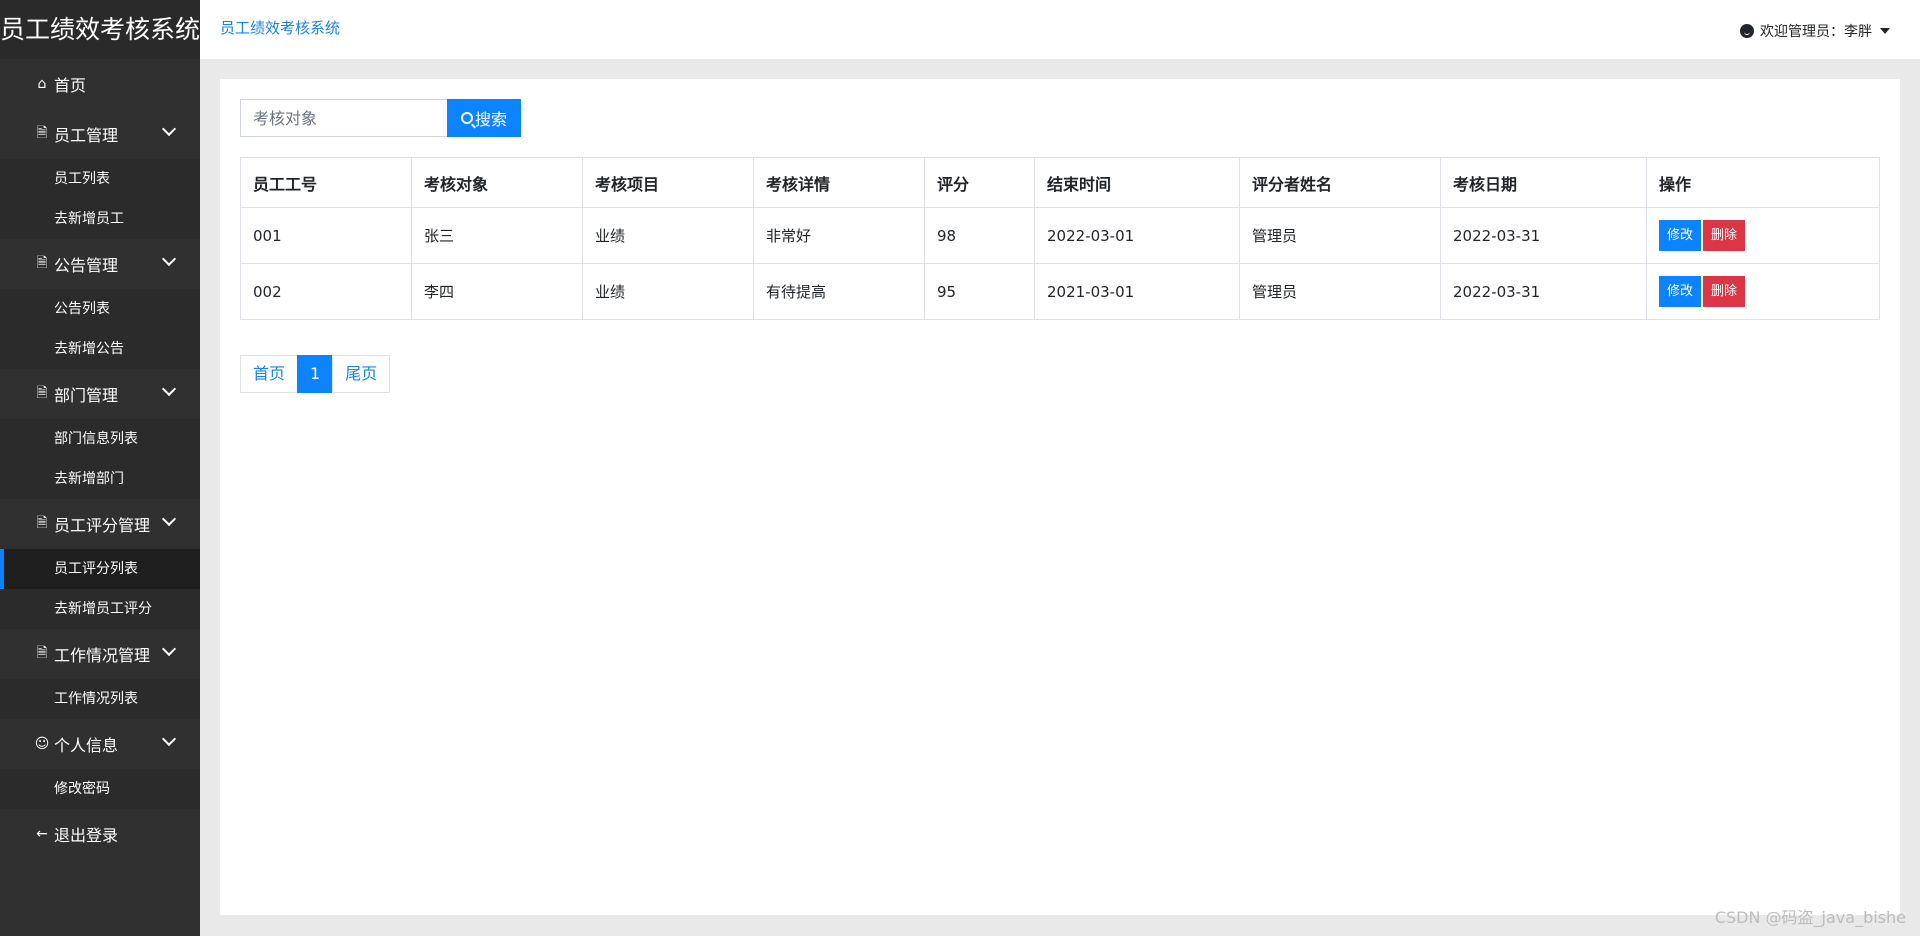 The width and height of the screenshot is (1920, 936). I want to click on sidebar-group-department: 🗎 部门管理, so click(100, 394).